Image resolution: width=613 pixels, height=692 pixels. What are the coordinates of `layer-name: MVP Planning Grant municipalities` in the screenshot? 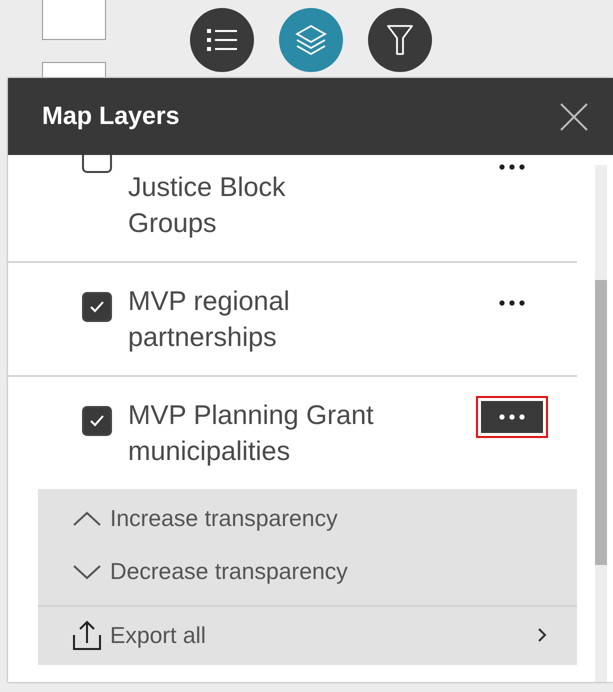 It's located at (251, 433).